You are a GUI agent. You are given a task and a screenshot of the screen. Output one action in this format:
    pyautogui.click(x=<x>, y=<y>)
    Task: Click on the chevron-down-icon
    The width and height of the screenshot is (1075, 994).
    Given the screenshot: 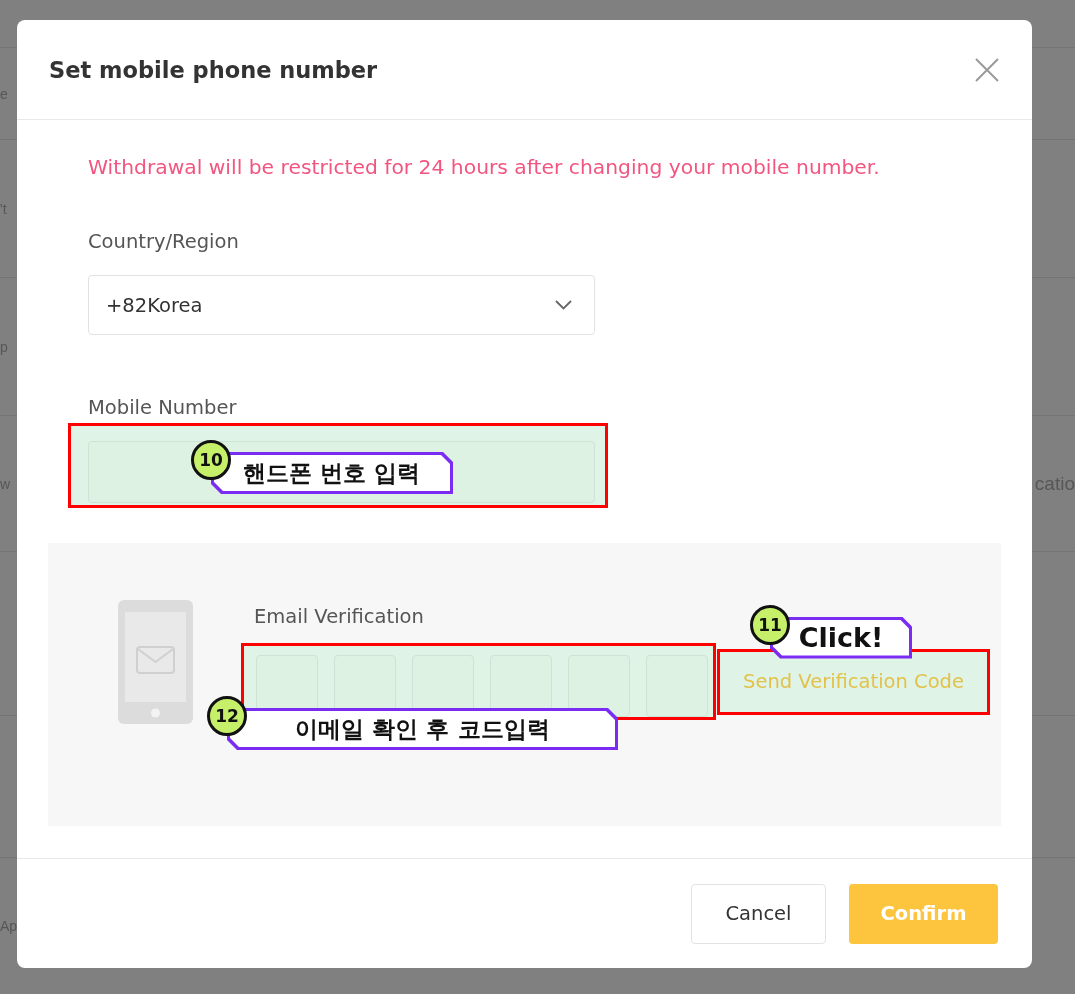 What is the action you would take?
    pyautogui.click(x=563, y=305)
    